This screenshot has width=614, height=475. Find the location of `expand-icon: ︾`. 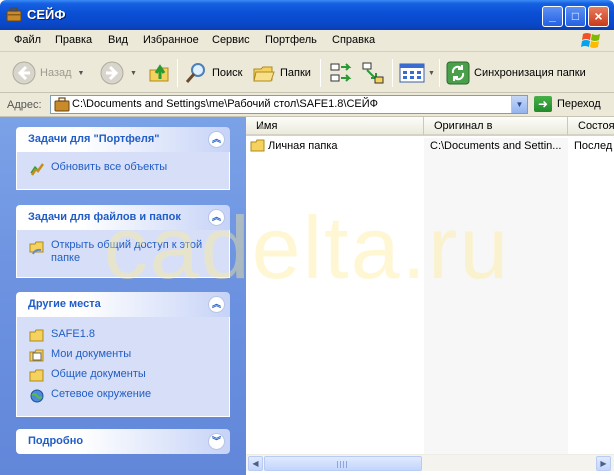

expand-icon: ︾ is located at coordinates (216, 441).